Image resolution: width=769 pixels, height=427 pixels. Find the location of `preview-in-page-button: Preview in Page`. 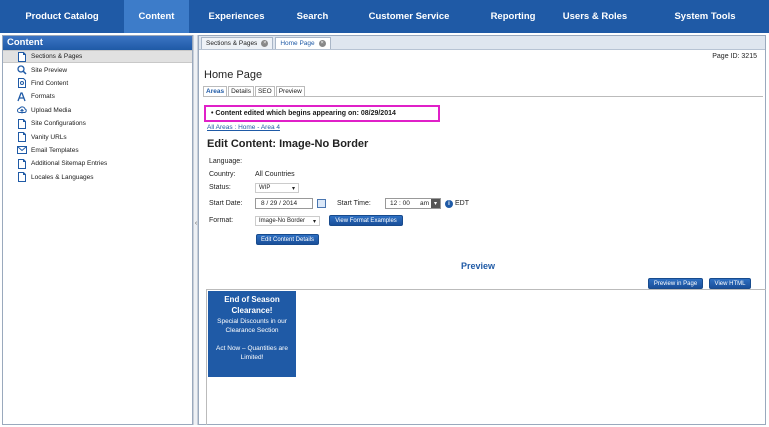

preview-in-page-button: Preview in Page is located at coordinates (675, 283).